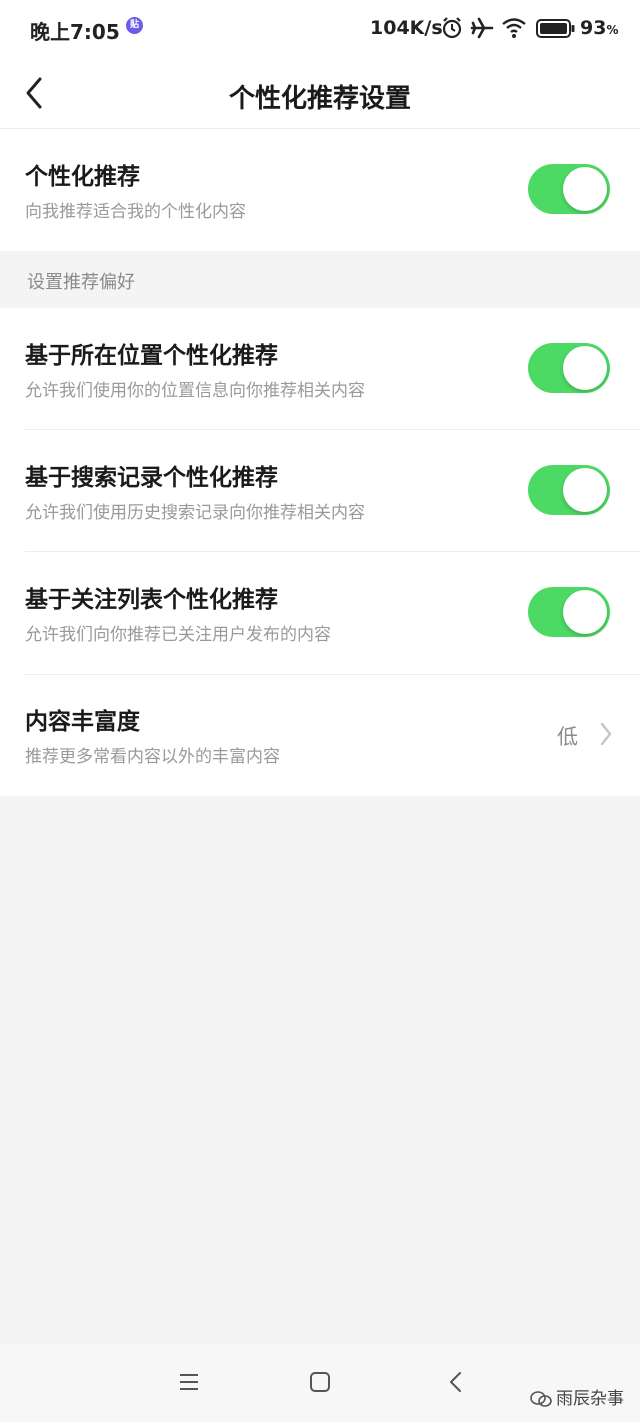  I want to click on alarm-icon, so click(452, 28).